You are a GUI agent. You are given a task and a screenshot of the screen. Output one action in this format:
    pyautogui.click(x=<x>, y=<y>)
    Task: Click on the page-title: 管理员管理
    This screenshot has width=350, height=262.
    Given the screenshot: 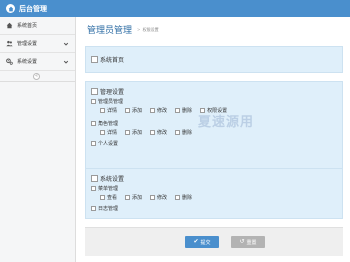 What is the action you would take?
    pyautogui.click(x=110, y=31)
    